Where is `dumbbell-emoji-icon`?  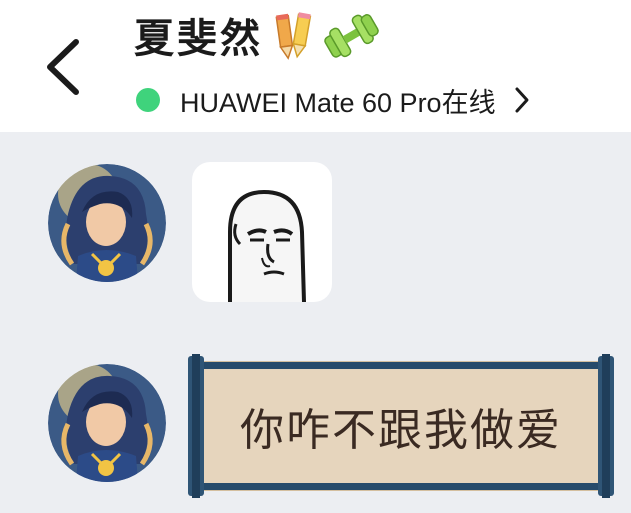 dumbbell-emoji-icon is located at coordinates (351, 36).